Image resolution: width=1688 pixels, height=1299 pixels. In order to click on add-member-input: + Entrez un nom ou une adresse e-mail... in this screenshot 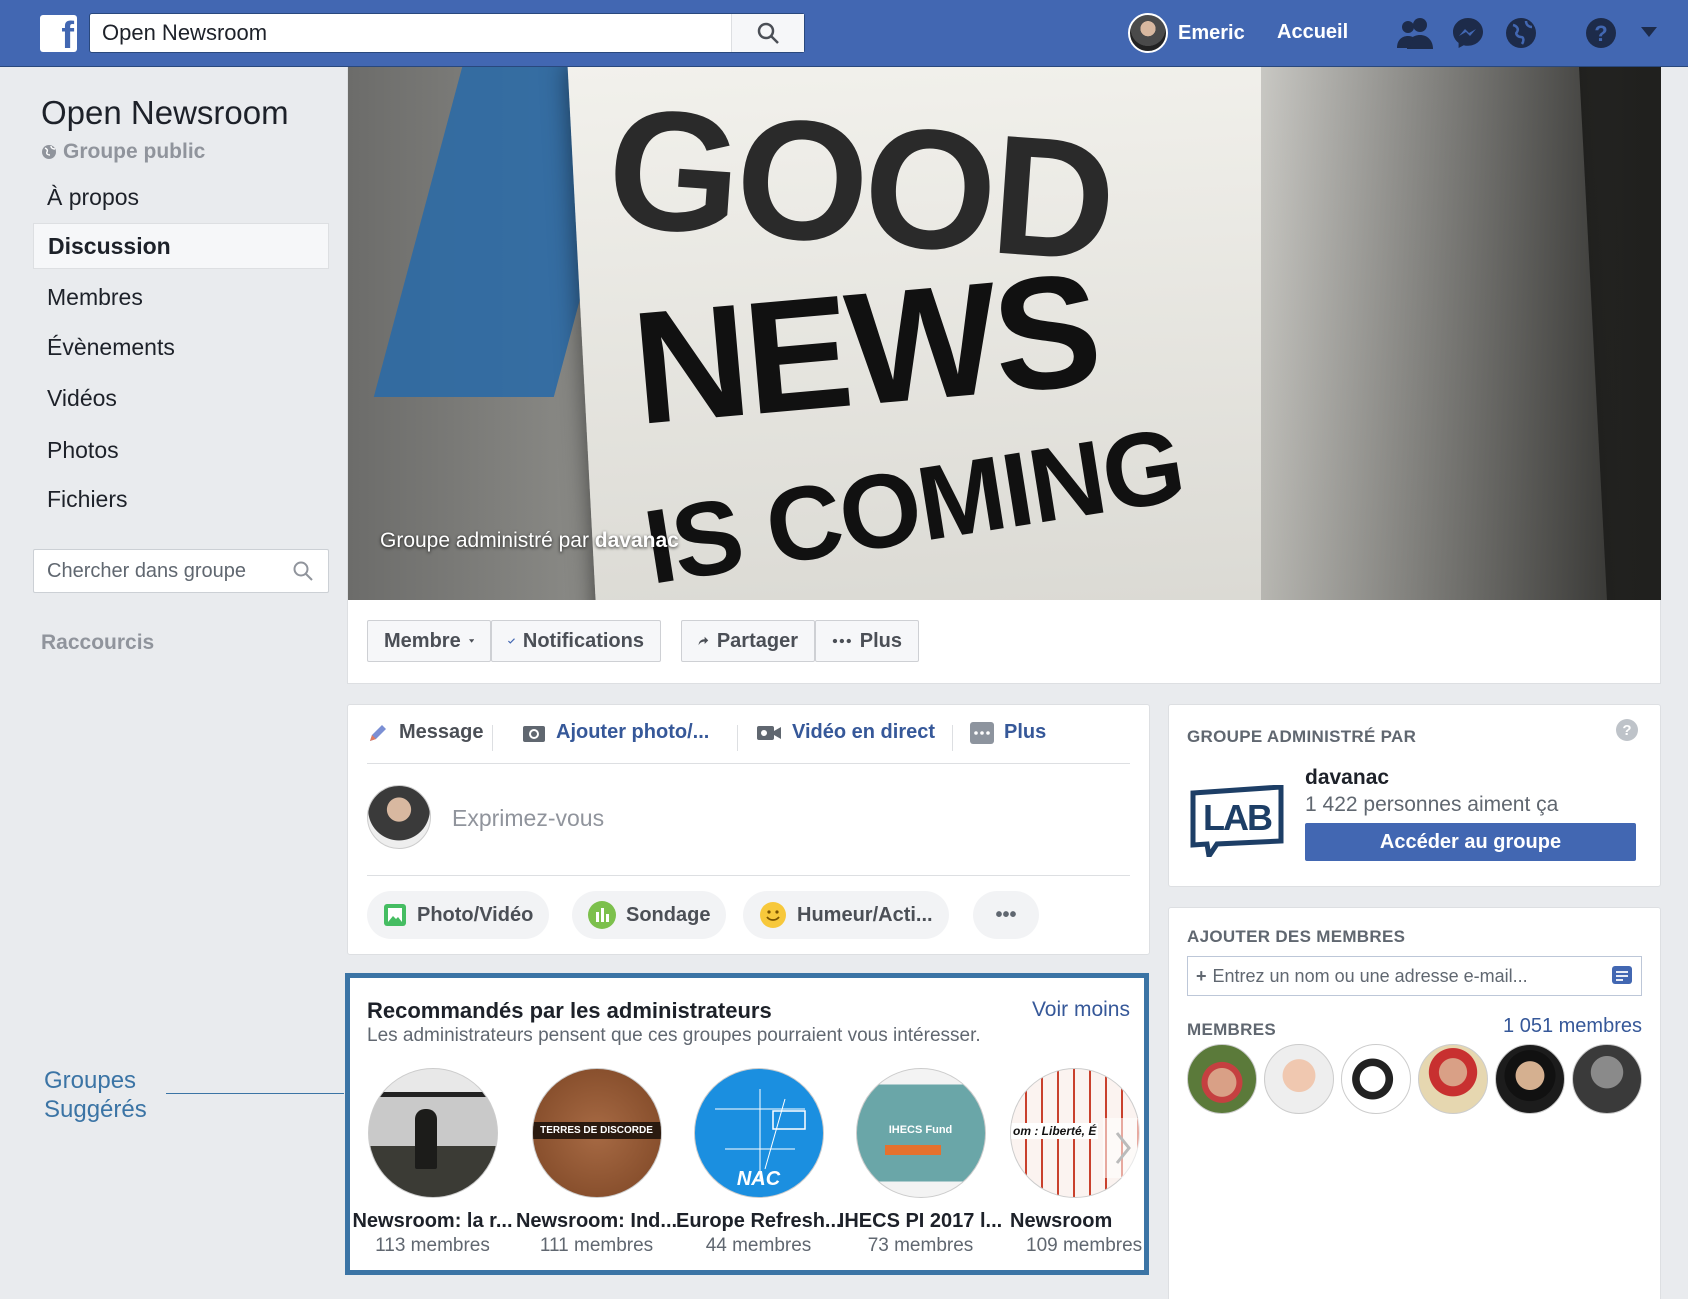, I will do `click(1414, 976)`.